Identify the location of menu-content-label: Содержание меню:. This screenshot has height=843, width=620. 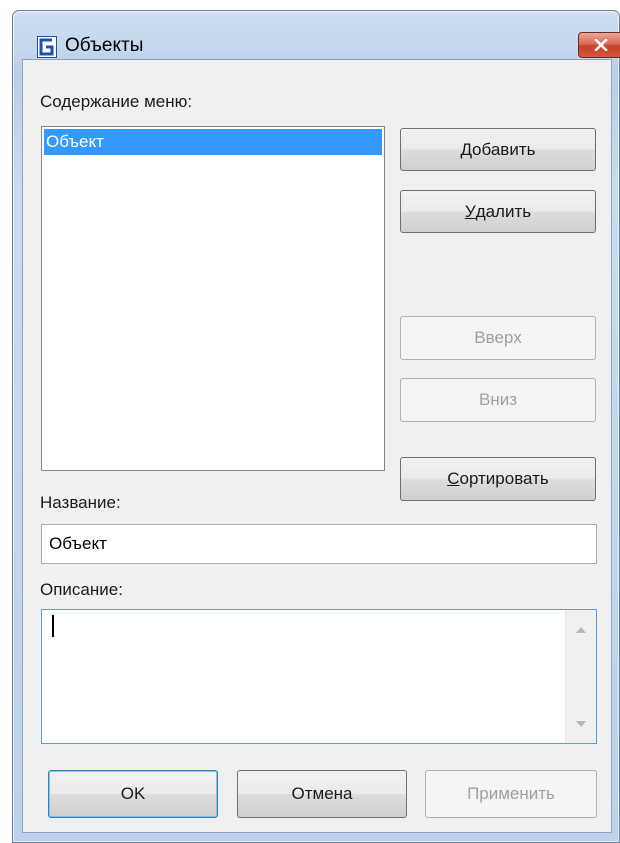
(116, 101).